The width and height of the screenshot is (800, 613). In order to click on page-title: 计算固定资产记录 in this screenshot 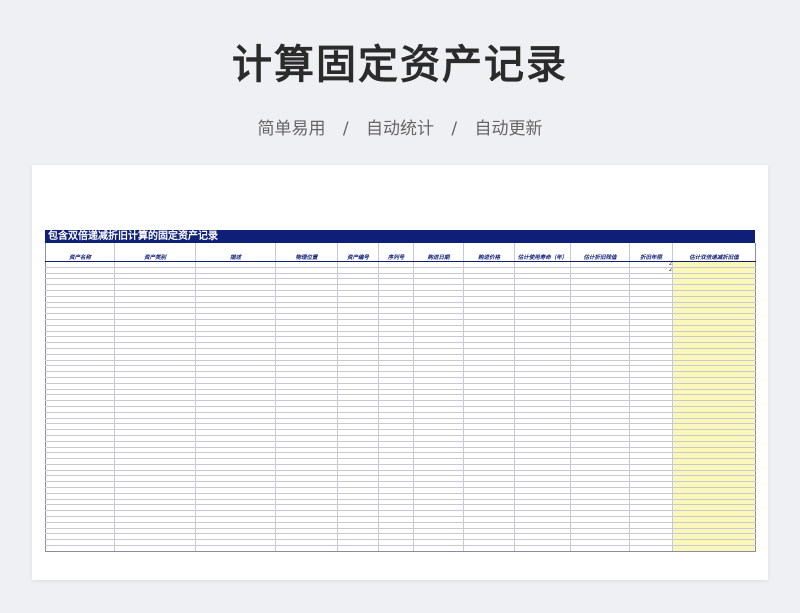, I will do `click(400, 65)`.